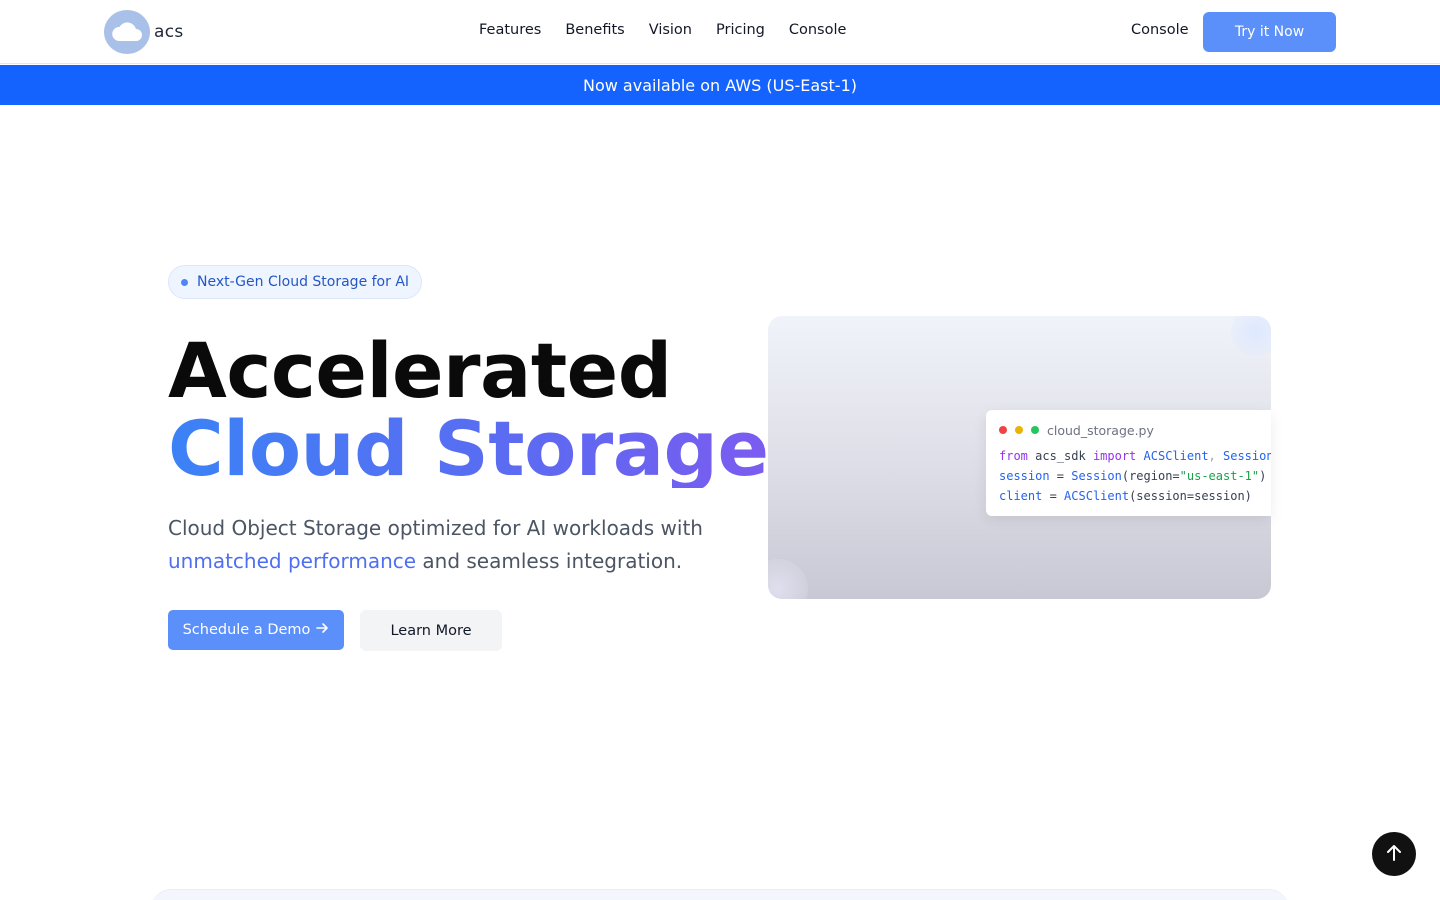  What do you see at coordinates (1035, 430) in the screenshot?
I see `green-dot-icon` at bounding box center [1035, 430].